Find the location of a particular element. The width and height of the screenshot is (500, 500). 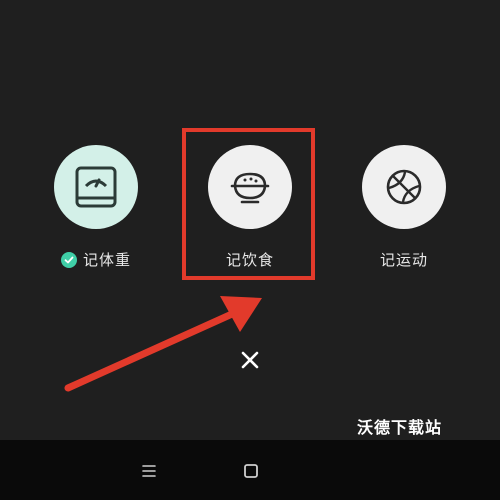

record-exercise-circle is located at coordinates (404, 187).